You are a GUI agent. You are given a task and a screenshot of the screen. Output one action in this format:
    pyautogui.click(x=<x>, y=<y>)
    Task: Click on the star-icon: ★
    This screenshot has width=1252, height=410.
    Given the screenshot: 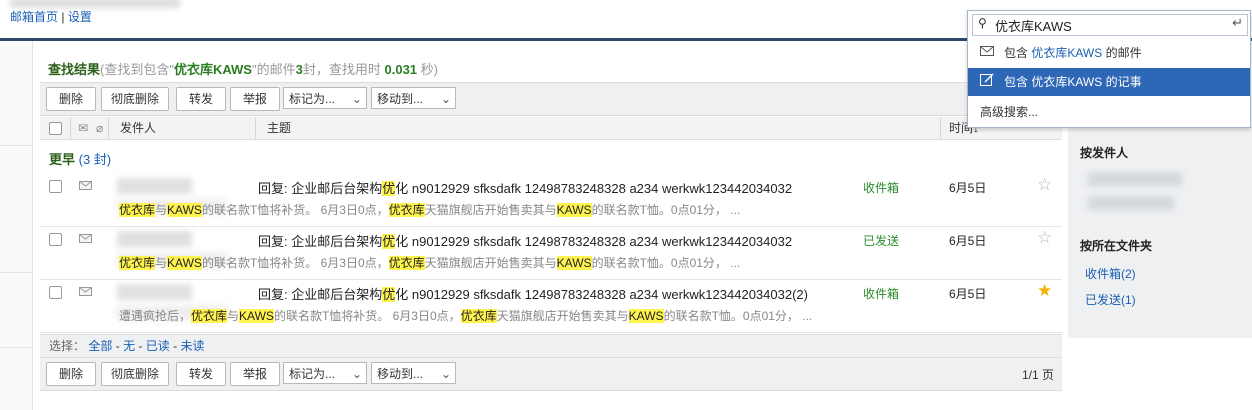 What is the action you would take?
    pyautogui.click(x=1044, y=291)
    